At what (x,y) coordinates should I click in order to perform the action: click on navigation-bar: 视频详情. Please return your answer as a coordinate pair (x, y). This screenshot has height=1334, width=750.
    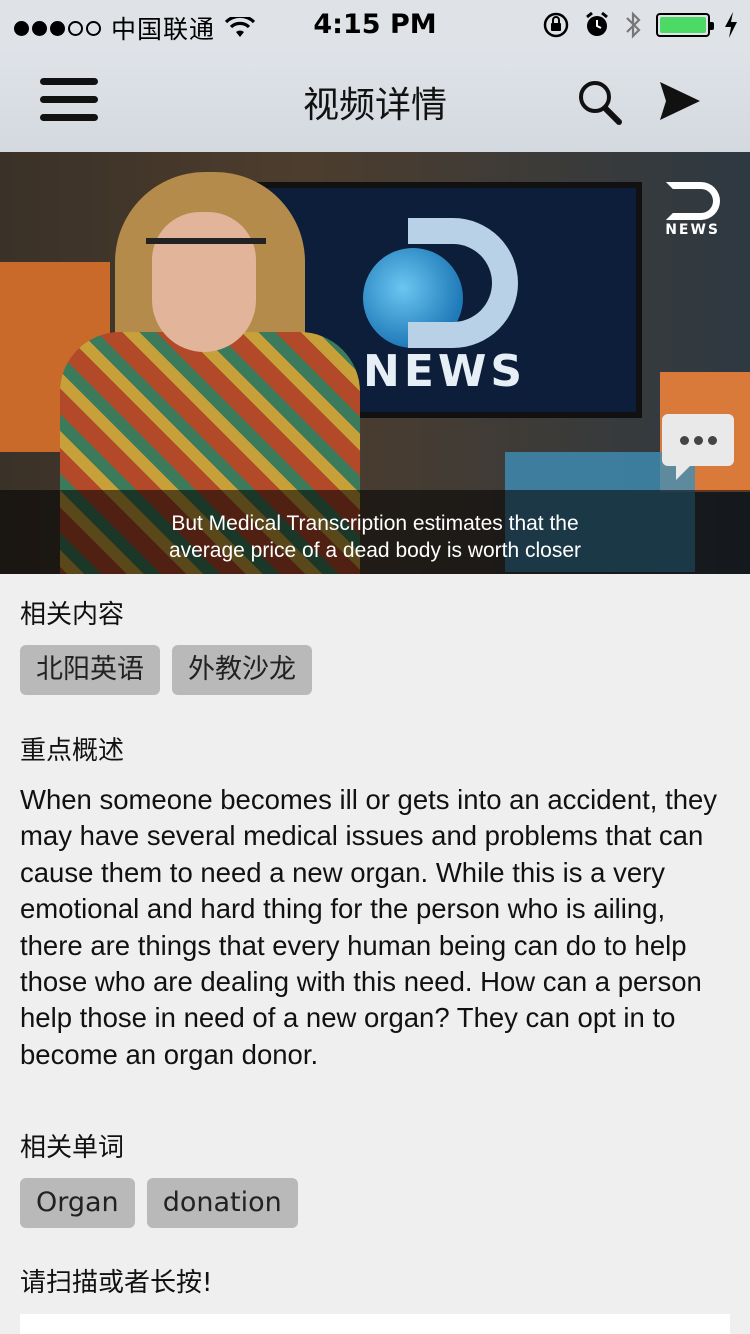
    Looking at the image, I should click on (375, 101).